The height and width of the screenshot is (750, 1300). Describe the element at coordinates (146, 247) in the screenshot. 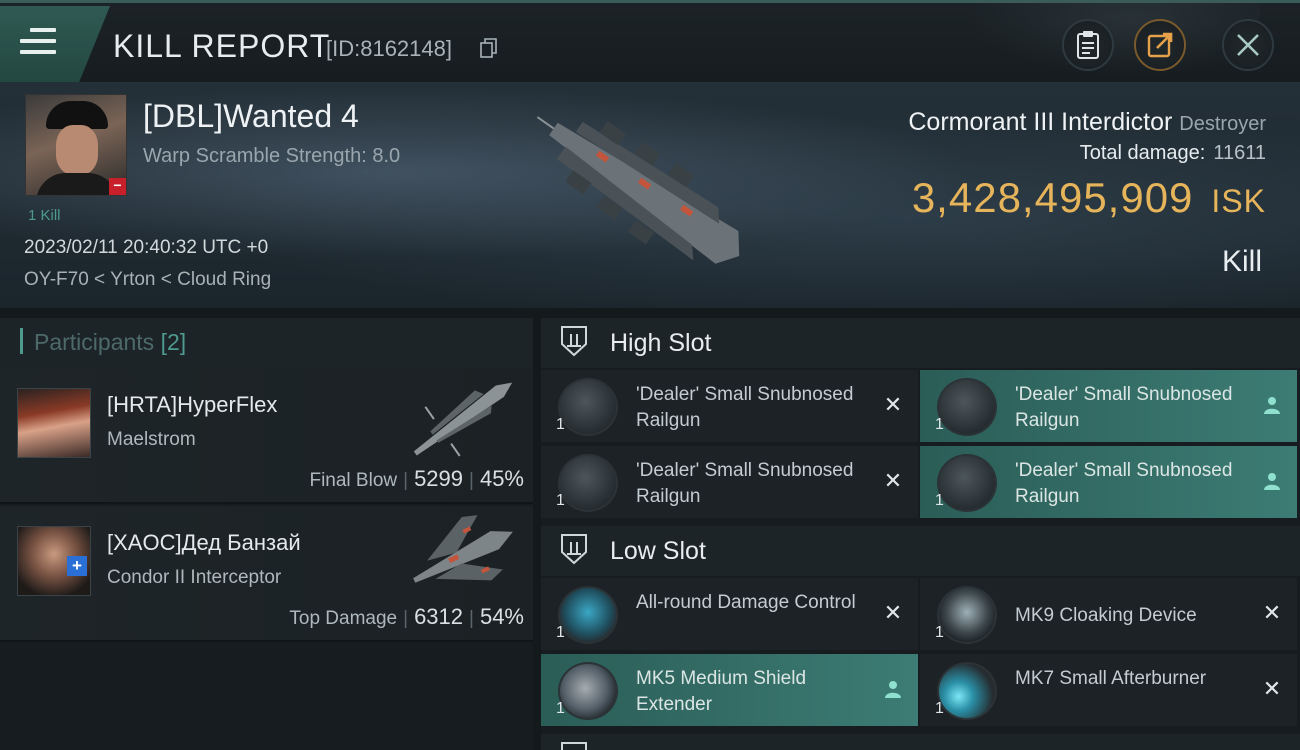

I see `kill-datetime: 2023/02/11 20:40:32 UTC +0` at that location.